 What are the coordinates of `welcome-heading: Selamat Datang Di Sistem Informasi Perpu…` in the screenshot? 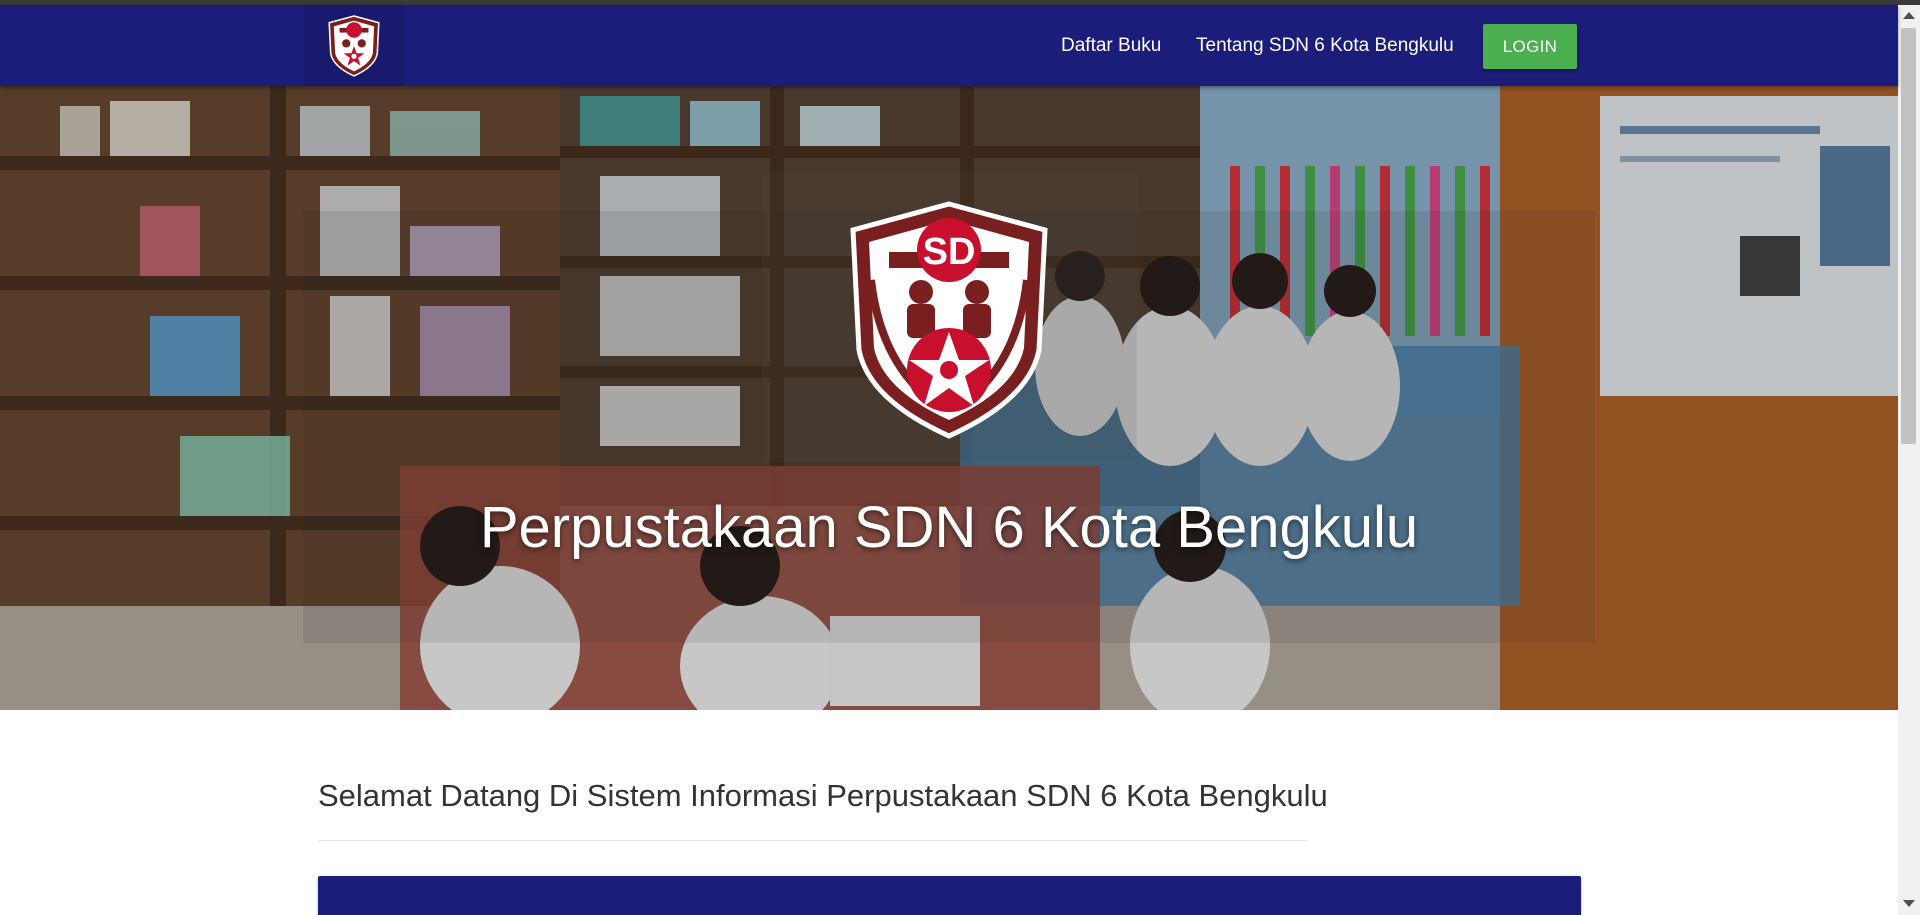 It's located at (823, 795).